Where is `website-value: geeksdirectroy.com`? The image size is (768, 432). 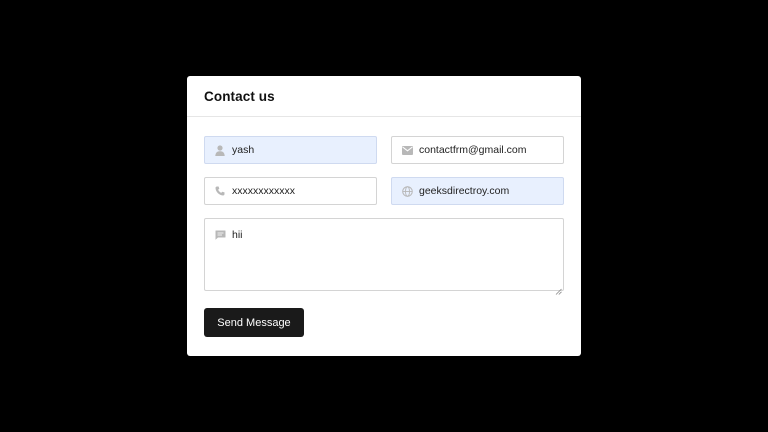
website-value: geeksdirectroy.com is located at coordinates (464, 191).